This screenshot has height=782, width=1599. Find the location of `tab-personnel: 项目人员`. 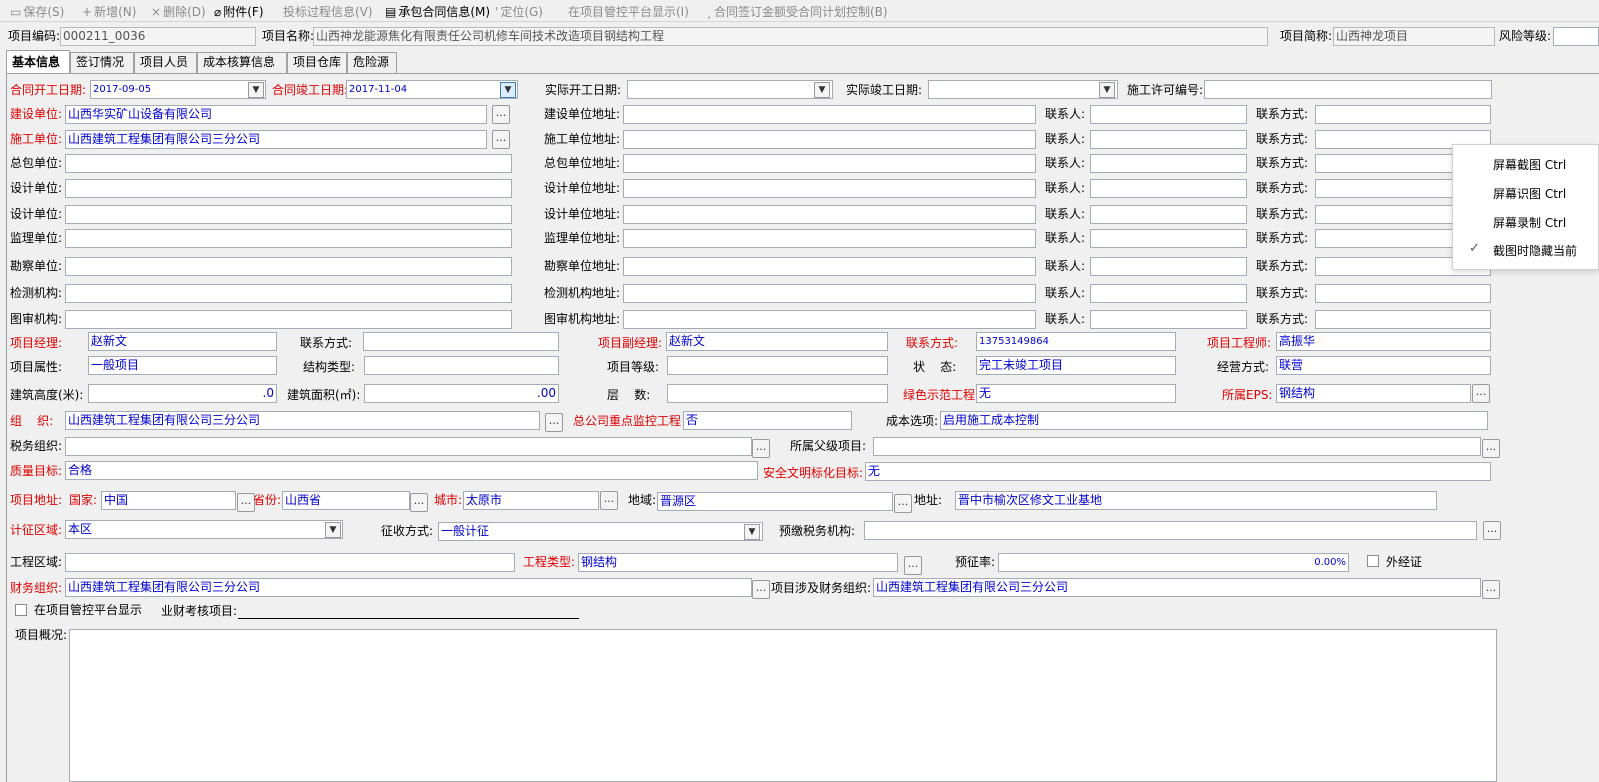

tab-personnel: 项目人员 is located at coordinates (165, 62).